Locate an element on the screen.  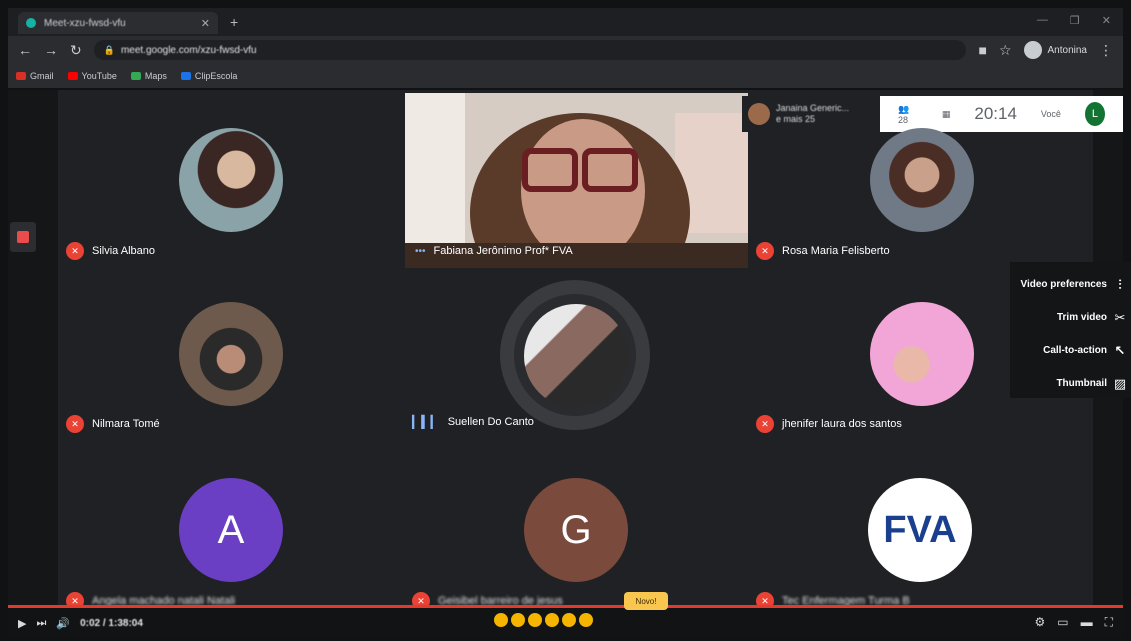
window-controls: — ❐ ✕ is located at coordinates (1074, 20).